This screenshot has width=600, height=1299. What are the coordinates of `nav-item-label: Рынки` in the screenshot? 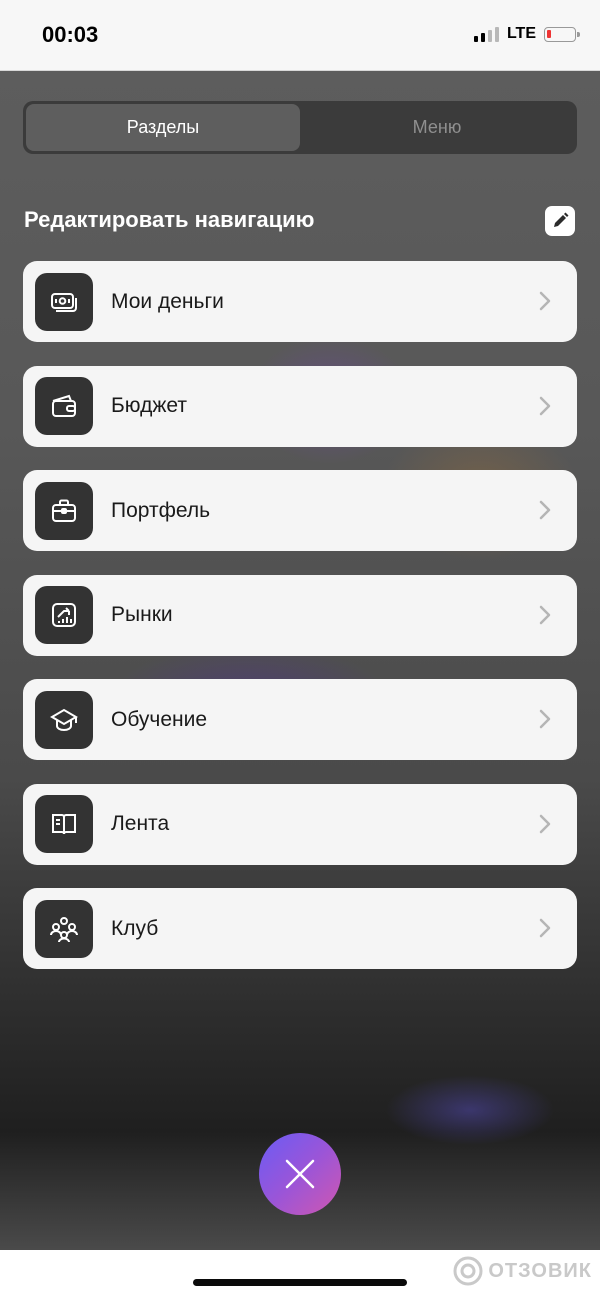 It's located at (142, 614).